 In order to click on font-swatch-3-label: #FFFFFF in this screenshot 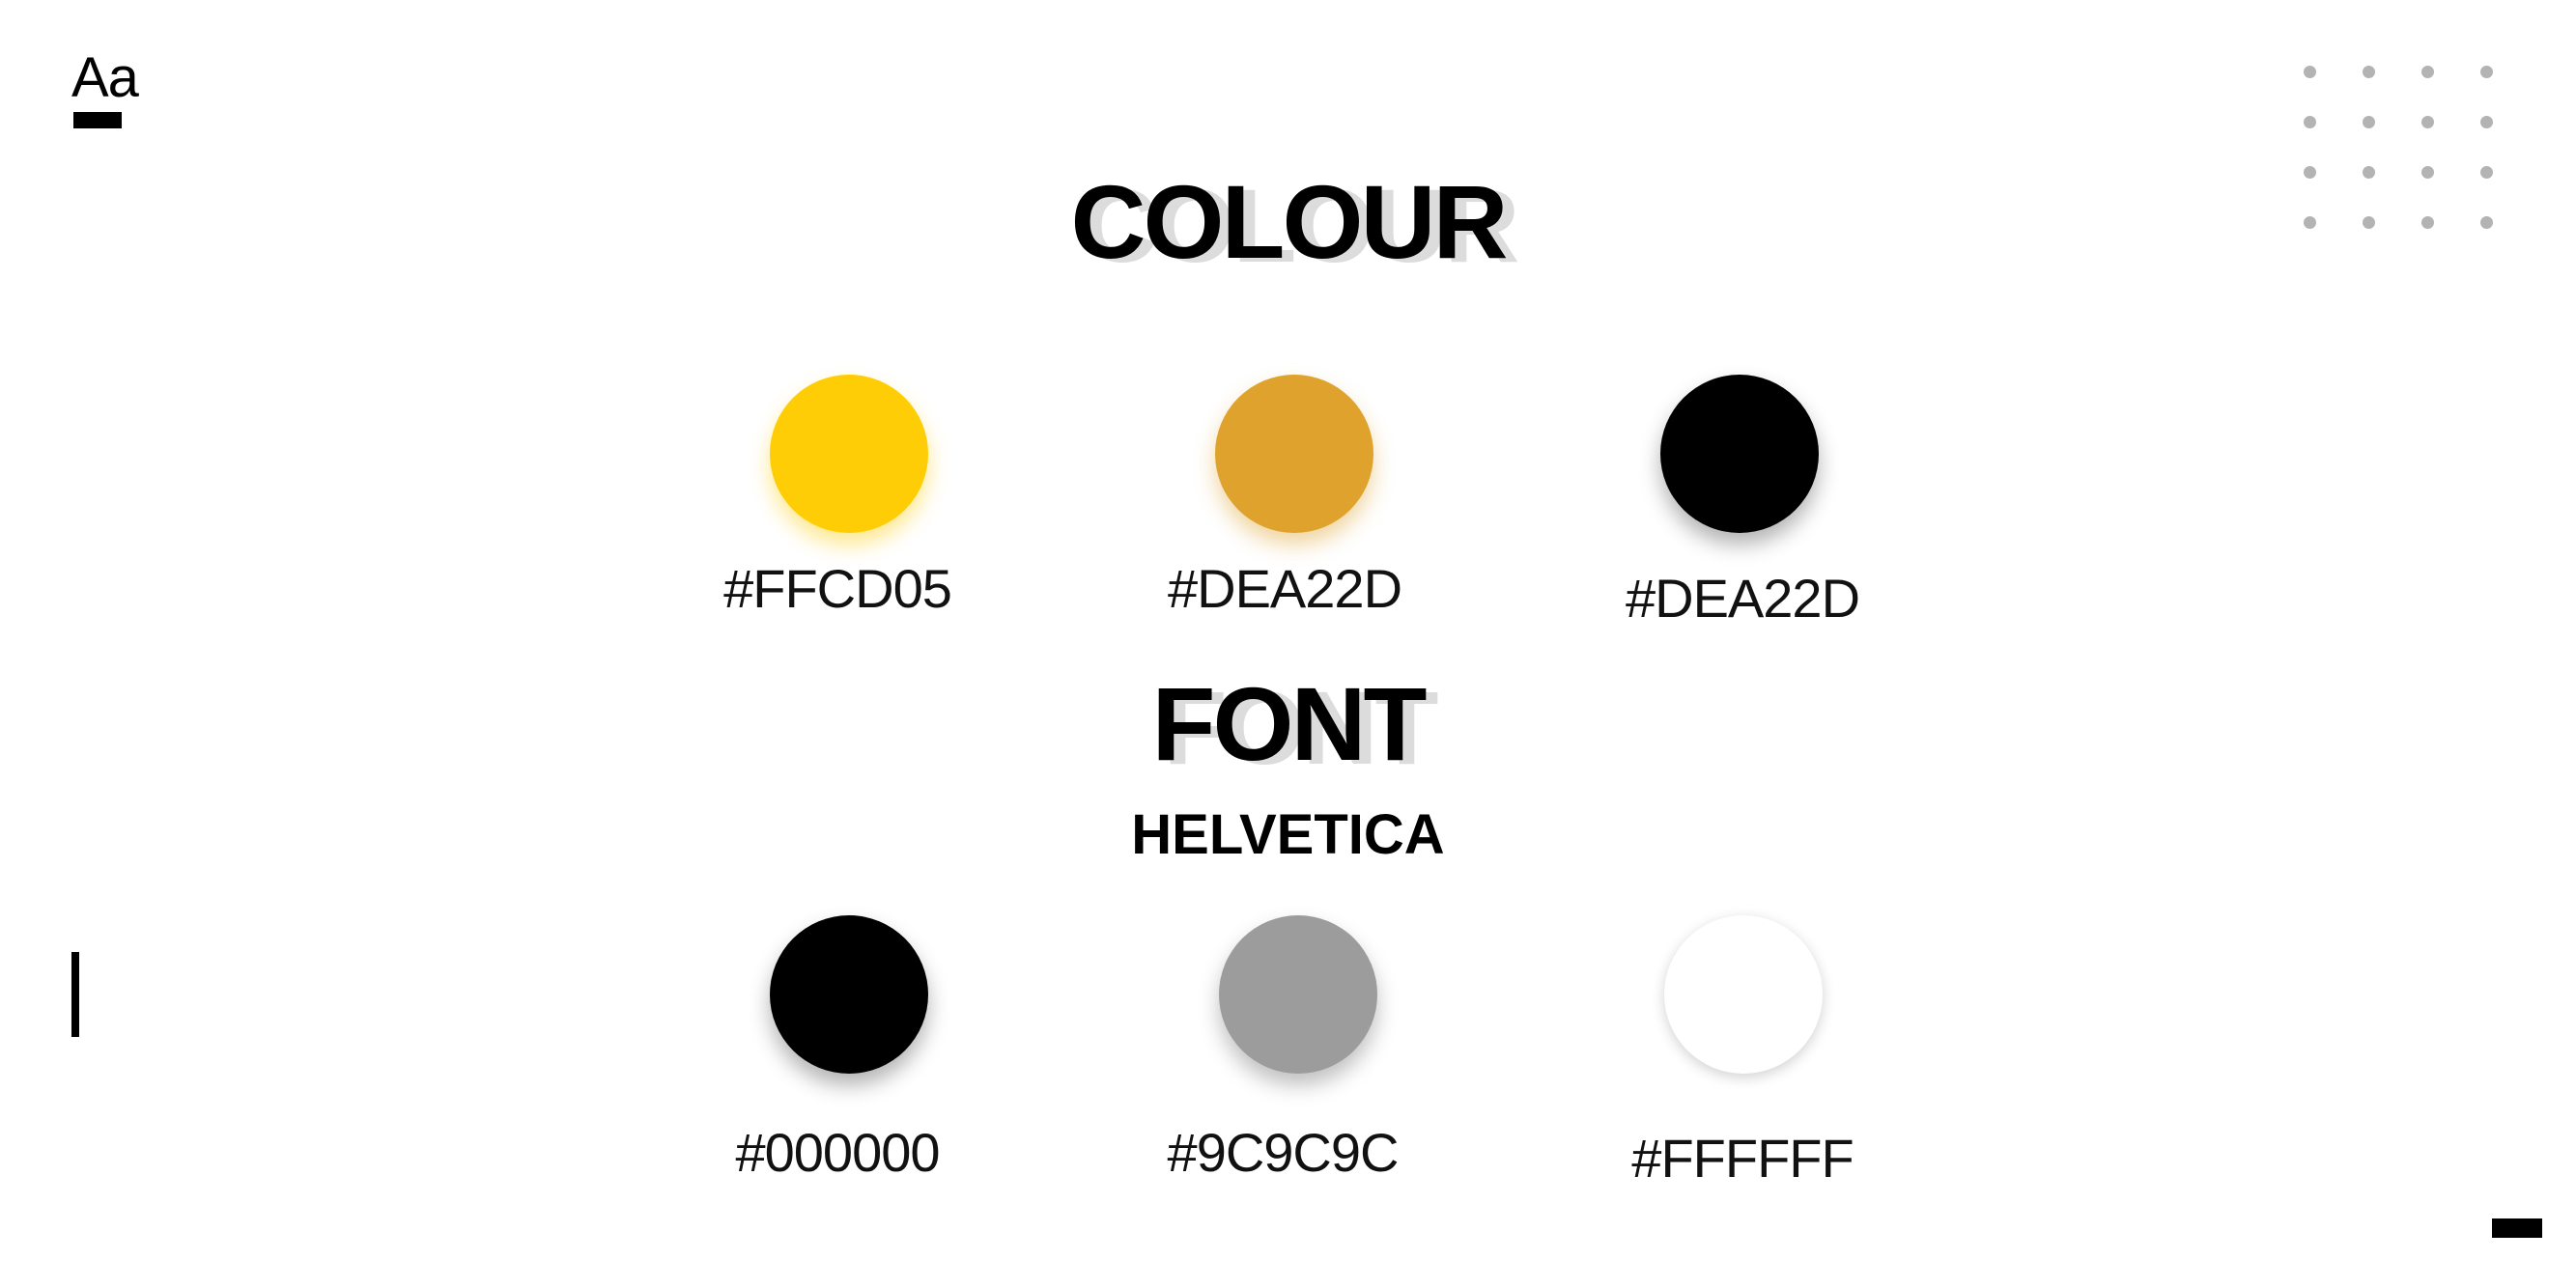, I will do `click(1742, 1158)`.